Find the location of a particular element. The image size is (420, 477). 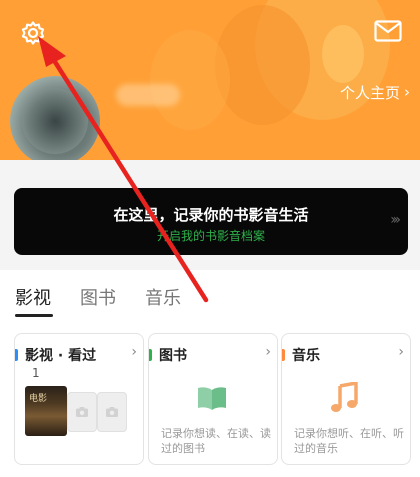

gear-icon is located at coordinates (33, 33).